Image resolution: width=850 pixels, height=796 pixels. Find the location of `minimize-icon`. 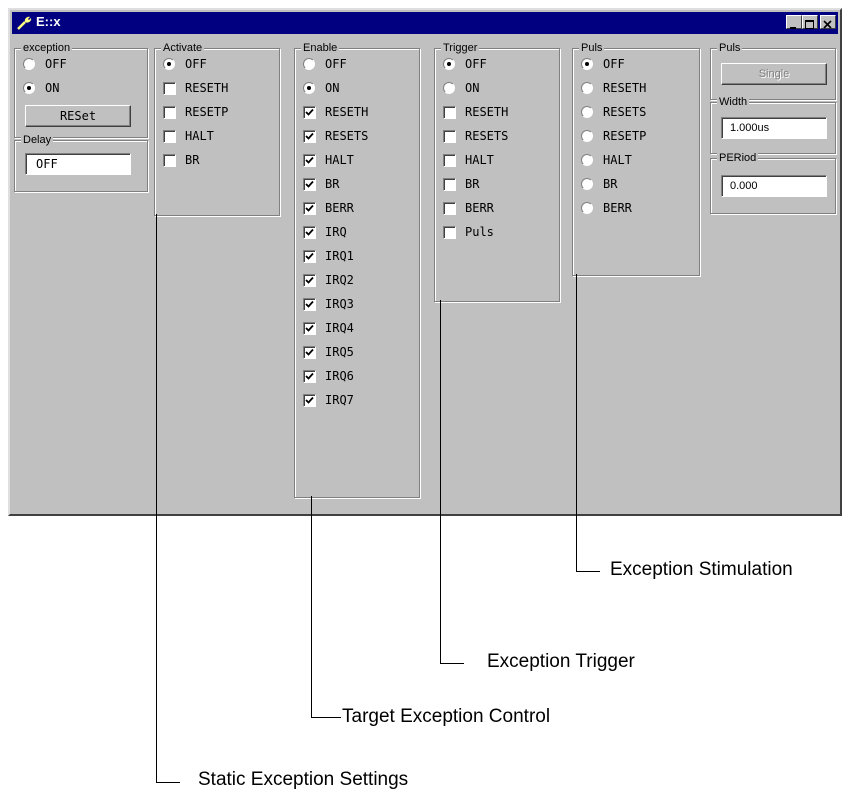

minimize-icon is located at coordinates (793, 28).